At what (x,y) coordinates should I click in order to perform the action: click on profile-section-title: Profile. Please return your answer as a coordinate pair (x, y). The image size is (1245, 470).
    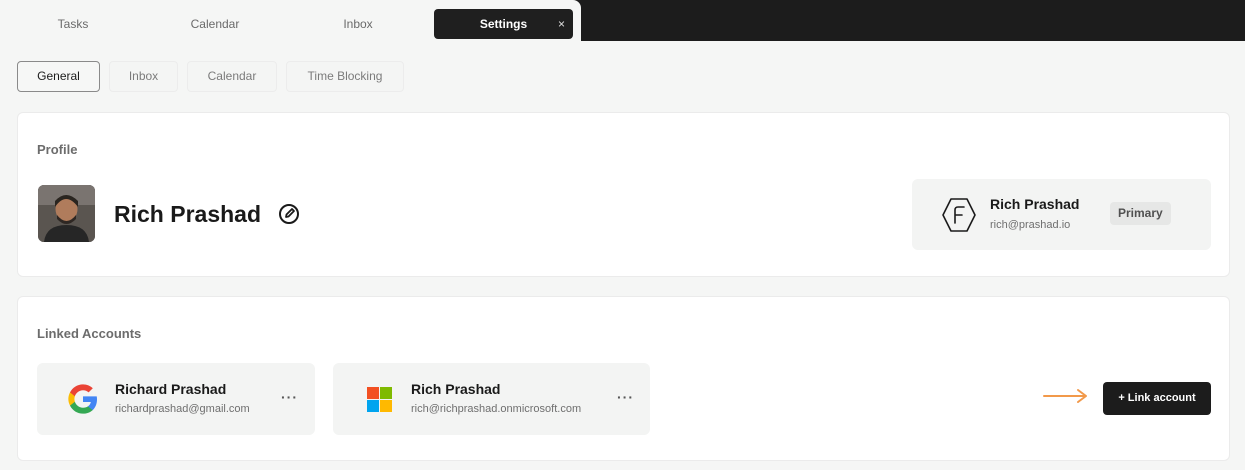
    Looking at the image, I should click on (57, 149).